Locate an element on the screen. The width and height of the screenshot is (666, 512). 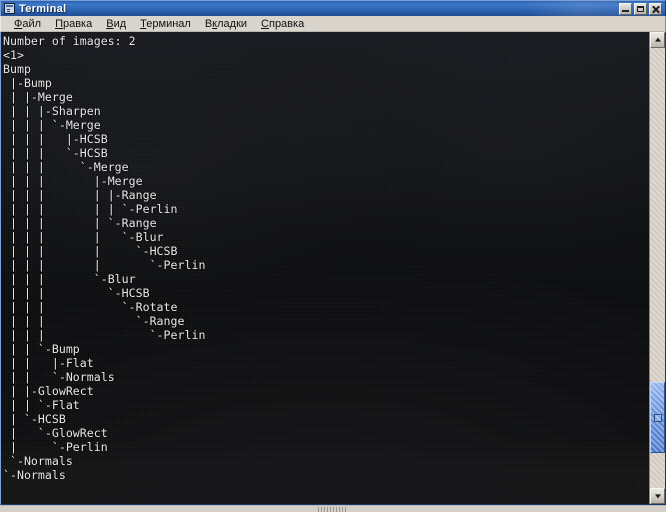
menubar: Файл Правка Вид Терминал Вкладки Справка is located at coordinates (333, 24).